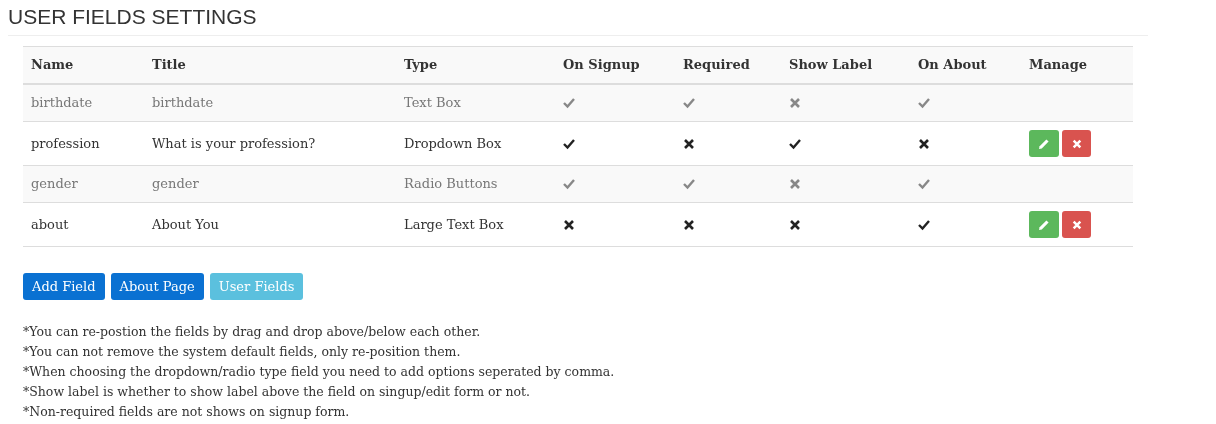  What do you see at coordinates (451, 184) in the screenshot?
I see `table-cell-text: Radio Buttons` at bounding box center [451, 184].